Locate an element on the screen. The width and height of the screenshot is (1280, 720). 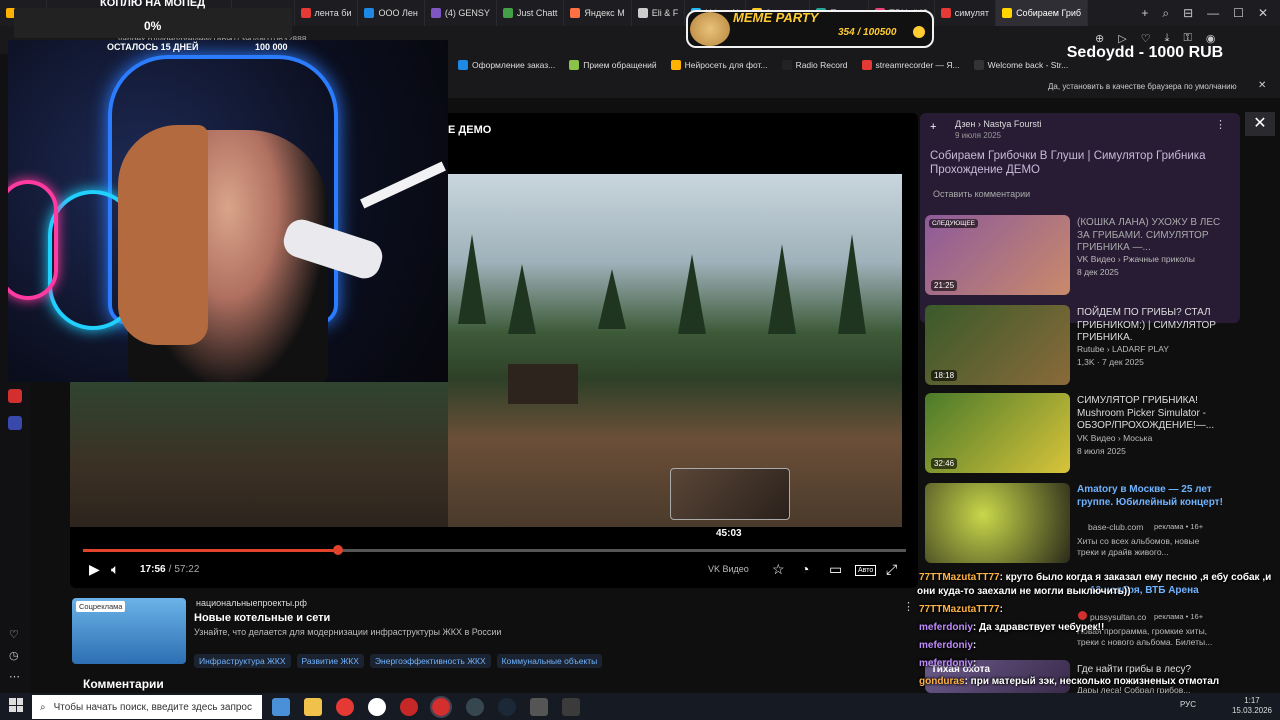
sidebar-channel: Дзен › Nastya Foursti is located at coordinates (998, 124).